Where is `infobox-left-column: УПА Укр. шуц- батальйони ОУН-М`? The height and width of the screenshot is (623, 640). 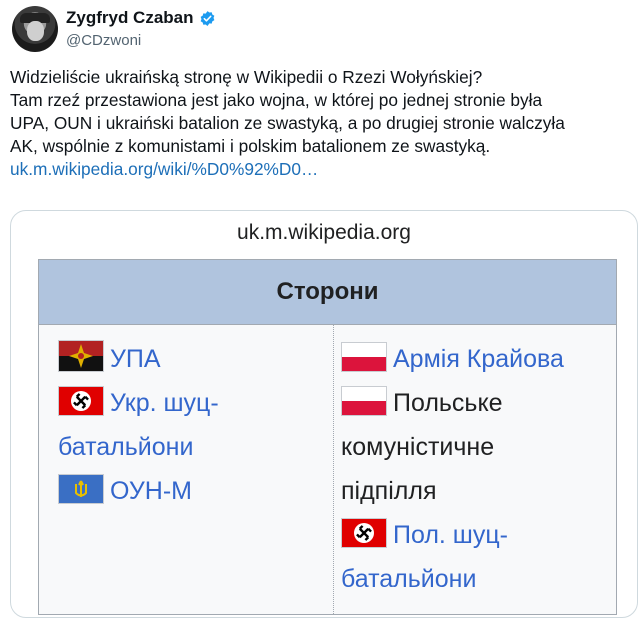 infobox-left-column: УПА Укр. шуц- батальйони ОУН-М is located at coordinates (190, 425).